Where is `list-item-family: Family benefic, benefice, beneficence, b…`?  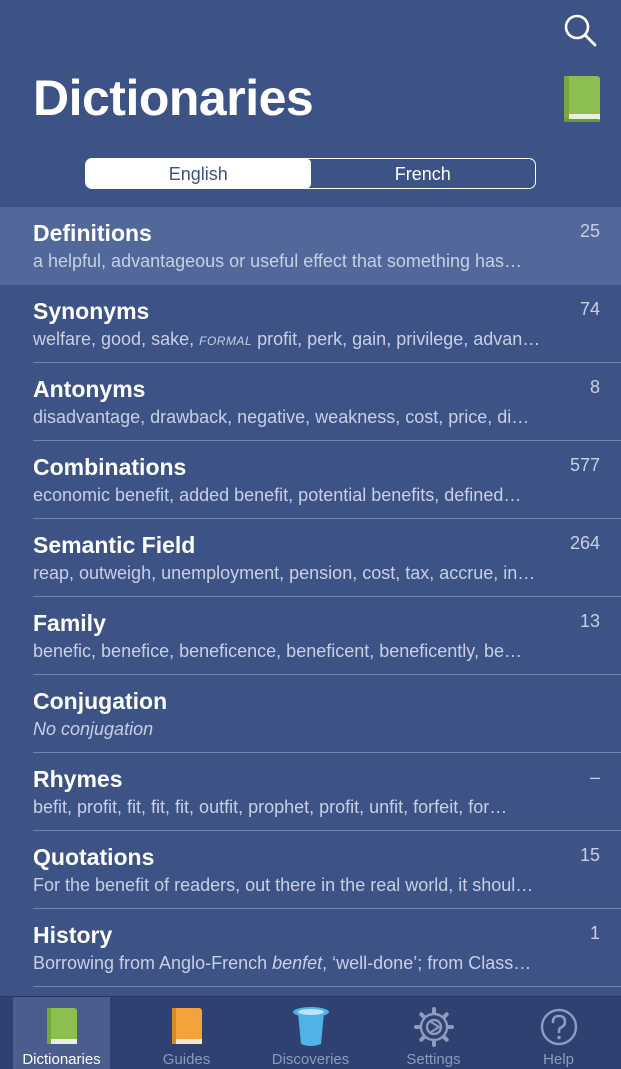 list-item-family: Family benefic, benefice, beneficence, b… is located at coordinates (310, 636).